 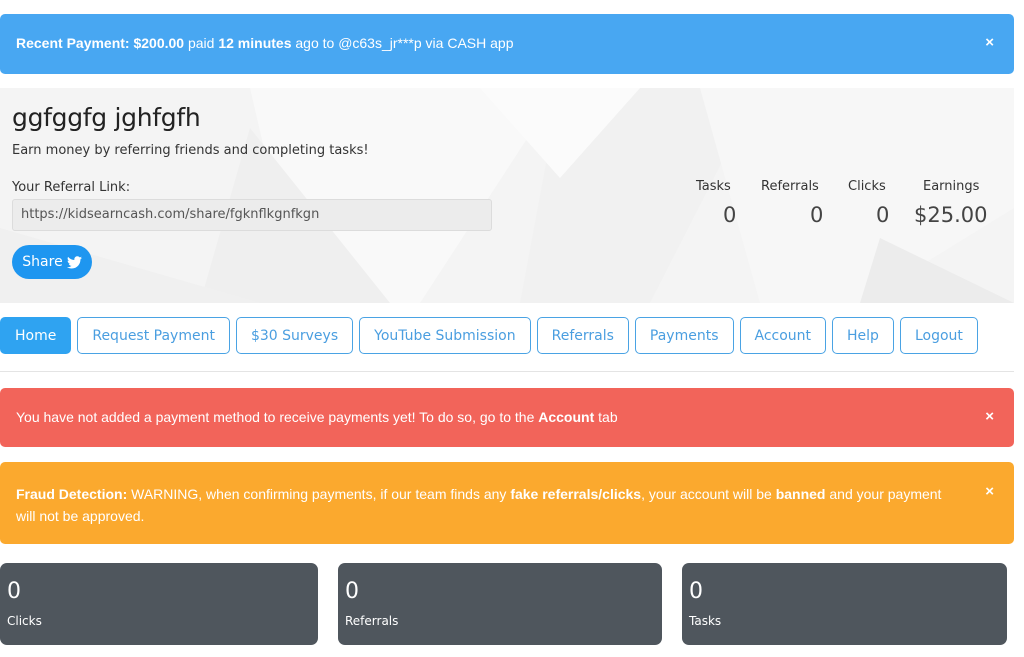 I want to click on payment-alert-account: Account, so click(x=566, y=417).